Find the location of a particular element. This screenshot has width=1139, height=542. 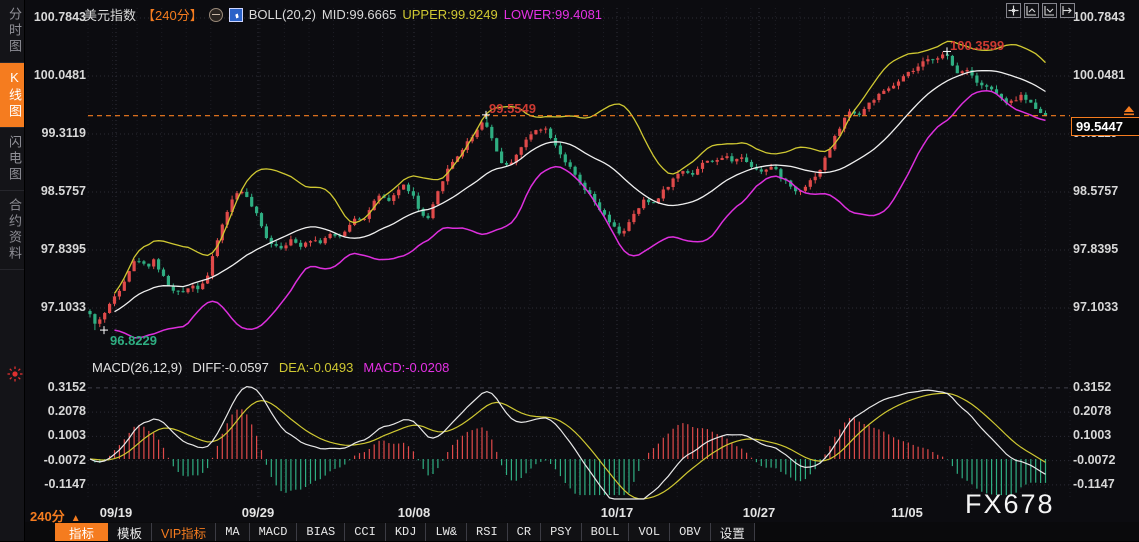

date-axis-label: 09/29 is located at coordinates (258, 512).